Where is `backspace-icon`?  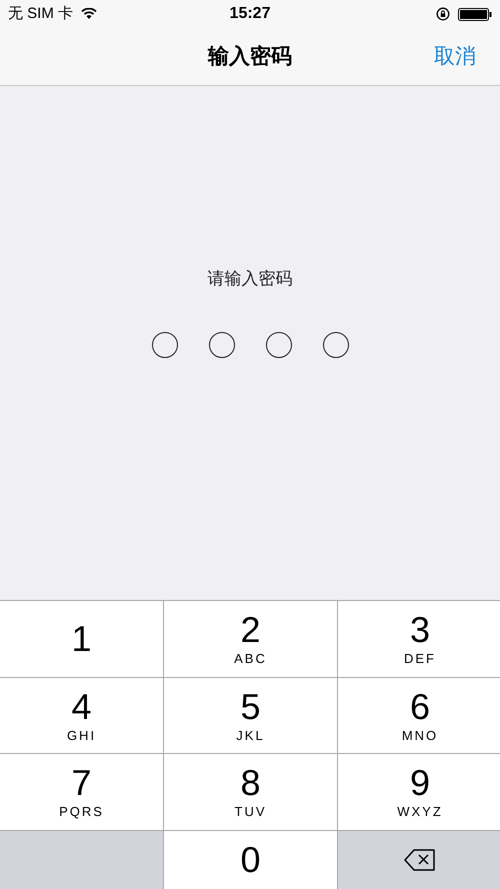 backspace-icon is located at coordinates (420, 860).